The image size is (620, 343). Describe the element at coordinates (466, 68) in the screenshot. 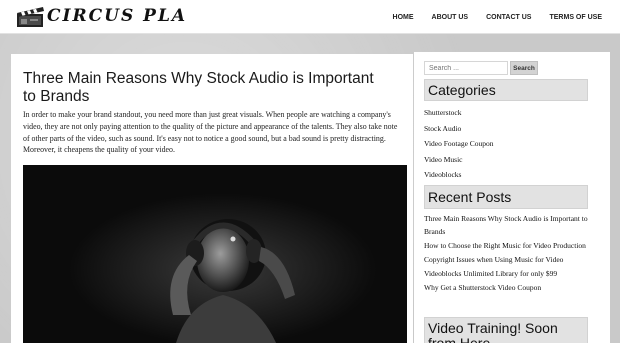

I see `search-input` at that location.